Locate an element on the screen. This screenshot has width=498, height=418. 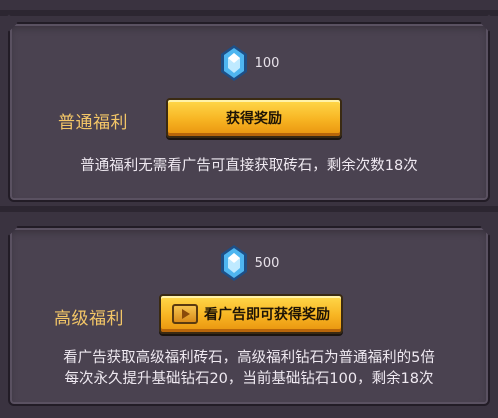
get-reward-button: 获得奖励 is located at coordinates (254, 118).